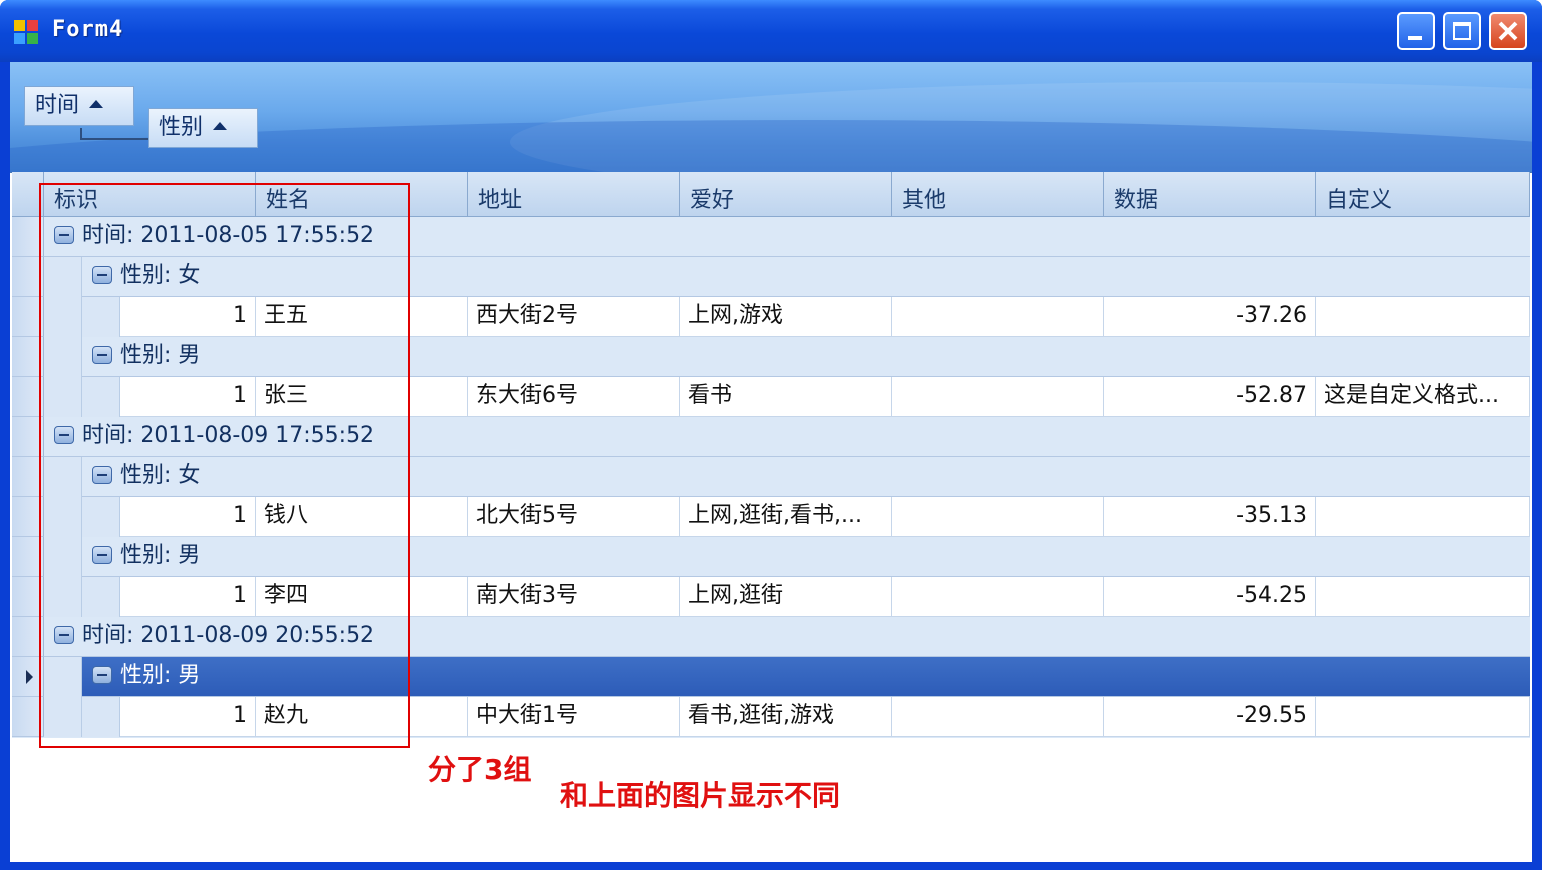 Image resolution: width=1542 pixels, height=870 pixels. What do you see at coordinates (1210, 597) in the screenshot?
I see `cell-data: -54.25` at bounding box center [1210, 597].